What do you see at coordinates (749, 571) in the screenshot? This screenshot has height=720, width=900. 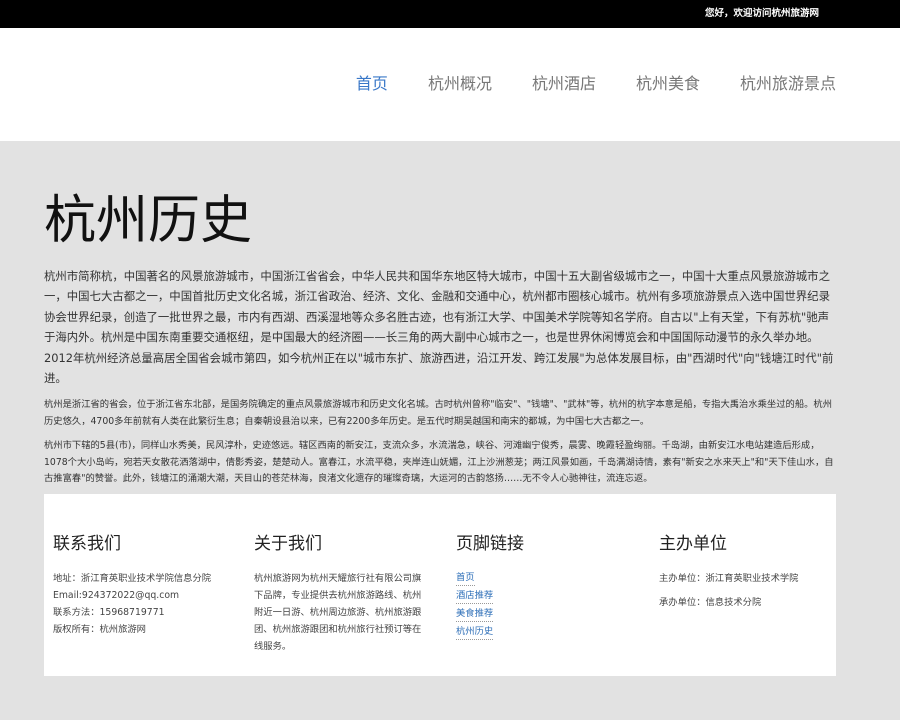 I see `footer-sponsor: 主办单位 主办单位：浙江育英职业技术学院 承办单位：信息技术分院` at bounding box center [749, 571].